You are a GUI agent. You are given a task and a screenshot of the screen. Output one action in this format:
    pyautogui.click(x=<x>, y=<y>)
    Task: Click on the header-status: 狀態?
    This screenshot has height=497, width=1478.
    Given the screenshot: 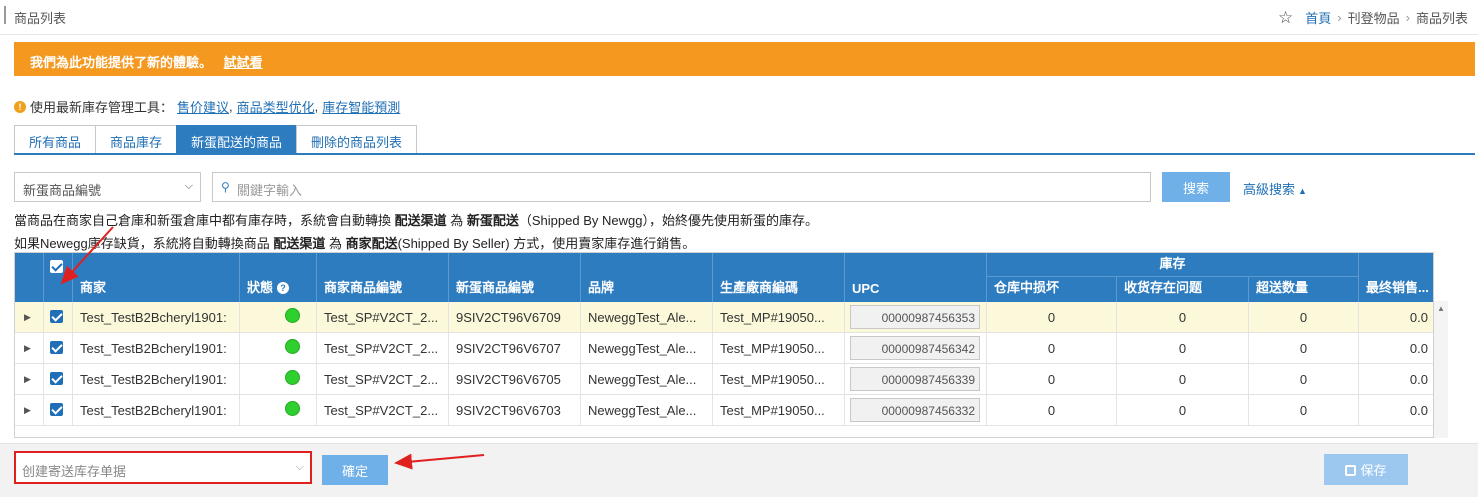 What is the action you would take?
    pyautogui.click(x=278, y=277)
    